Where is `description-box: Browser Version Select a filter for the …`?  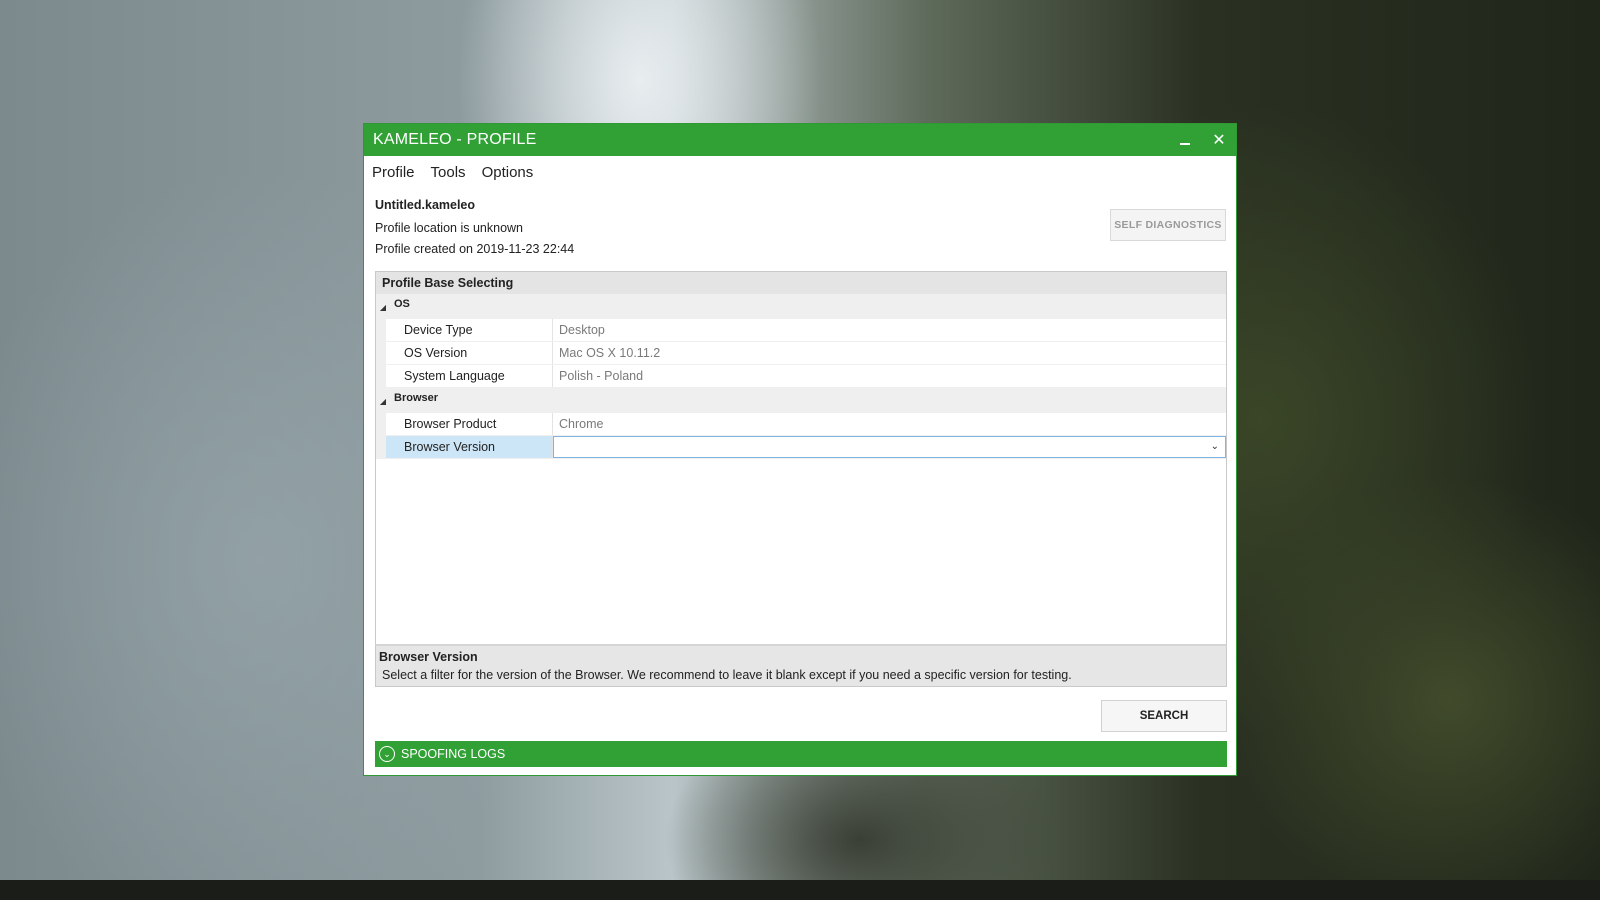
description-box: Browser Version Select a filter for the … is located at coordinates (801, 665).